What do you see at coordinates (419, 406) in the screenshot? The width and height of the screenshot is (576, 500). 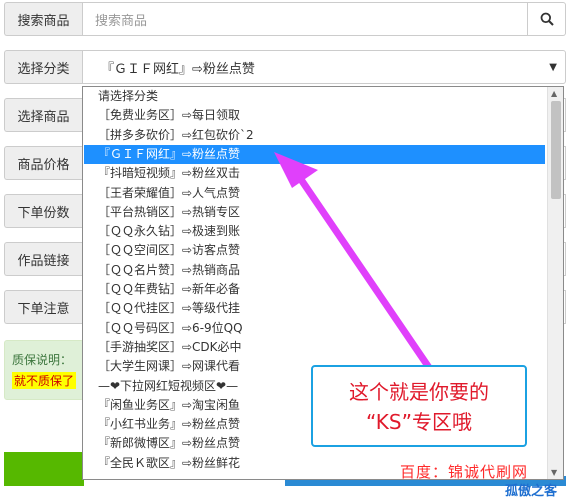 I see `annotation-callout: 这个就是你要的 “KS”专区哦` at bounding box center [419, 406].